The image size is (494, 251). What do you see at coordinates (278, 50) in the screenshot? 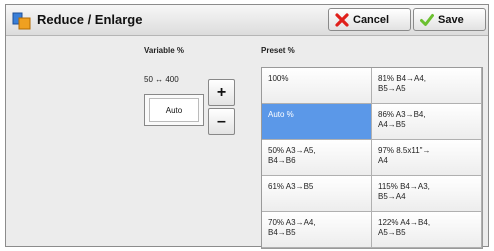
I see `preset-heading: Preset %` at bounding box center [278, 50].